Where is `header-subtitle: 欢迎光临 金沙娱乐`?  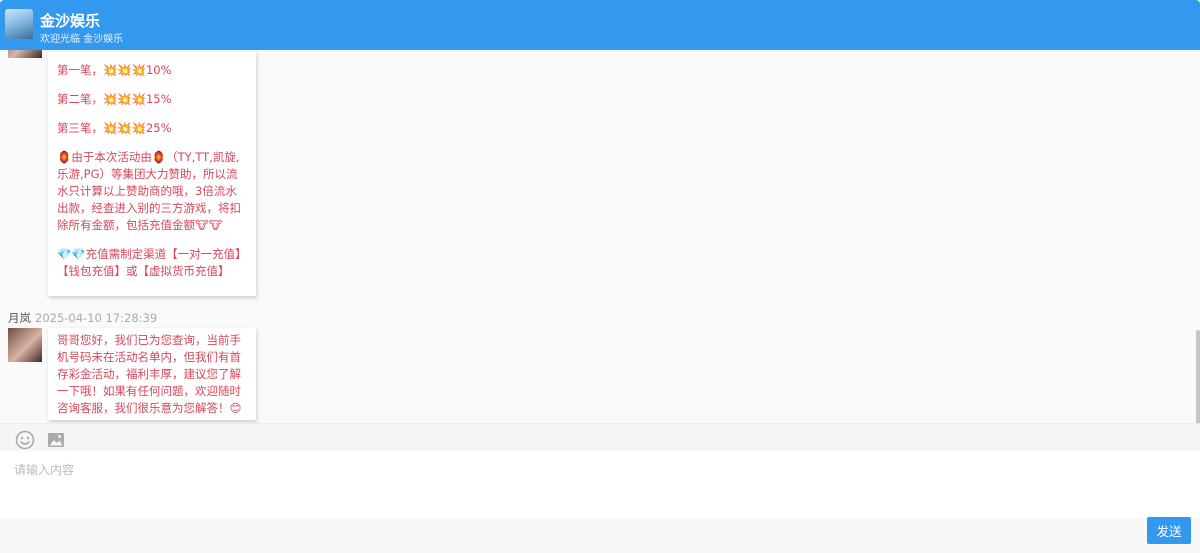
header-subtitle: 欢迎光临 金沙娱乐 is located at coordinates (82, 39).